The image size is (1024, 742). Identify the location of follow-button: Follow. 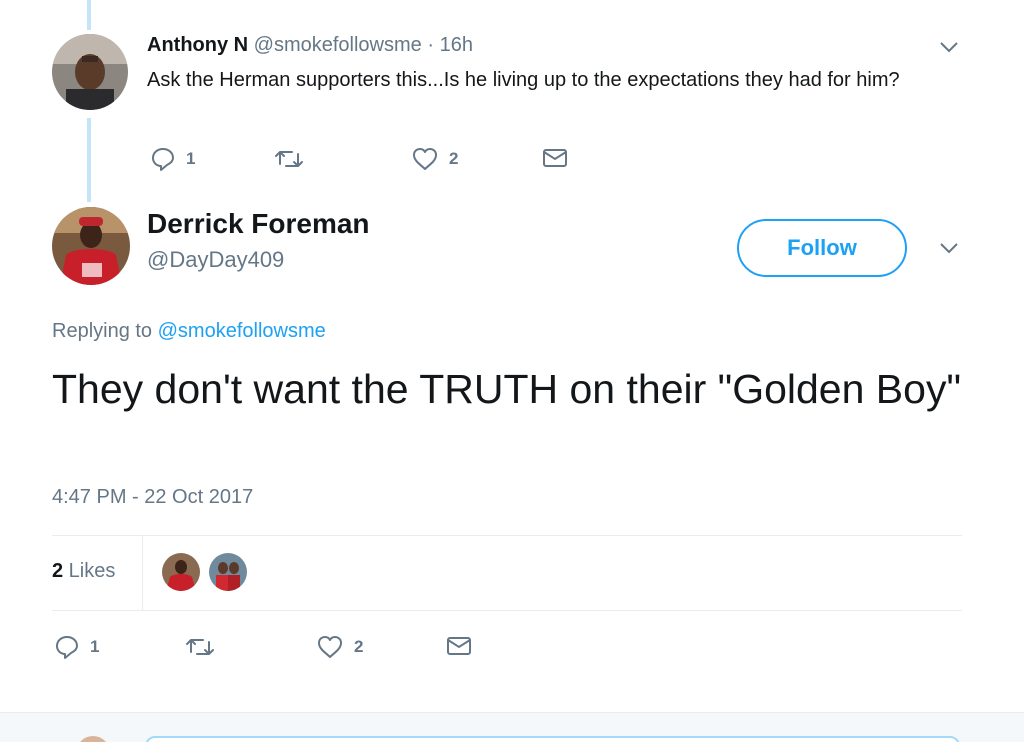
(822, 248).